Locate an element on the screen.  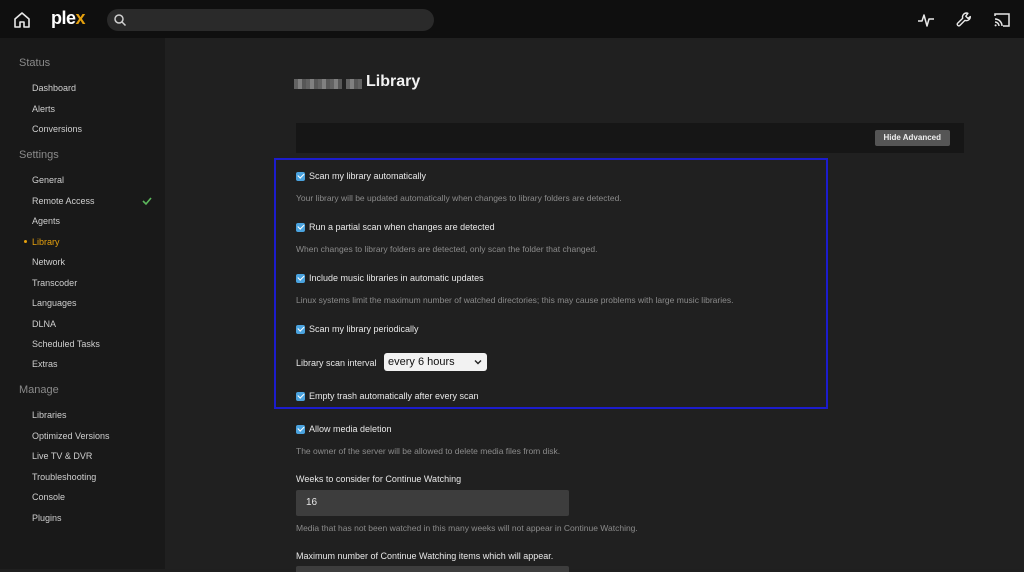
sidebar-item-scheduled-tasks: Scheduled Tasks is located at coordinates (66, 344).